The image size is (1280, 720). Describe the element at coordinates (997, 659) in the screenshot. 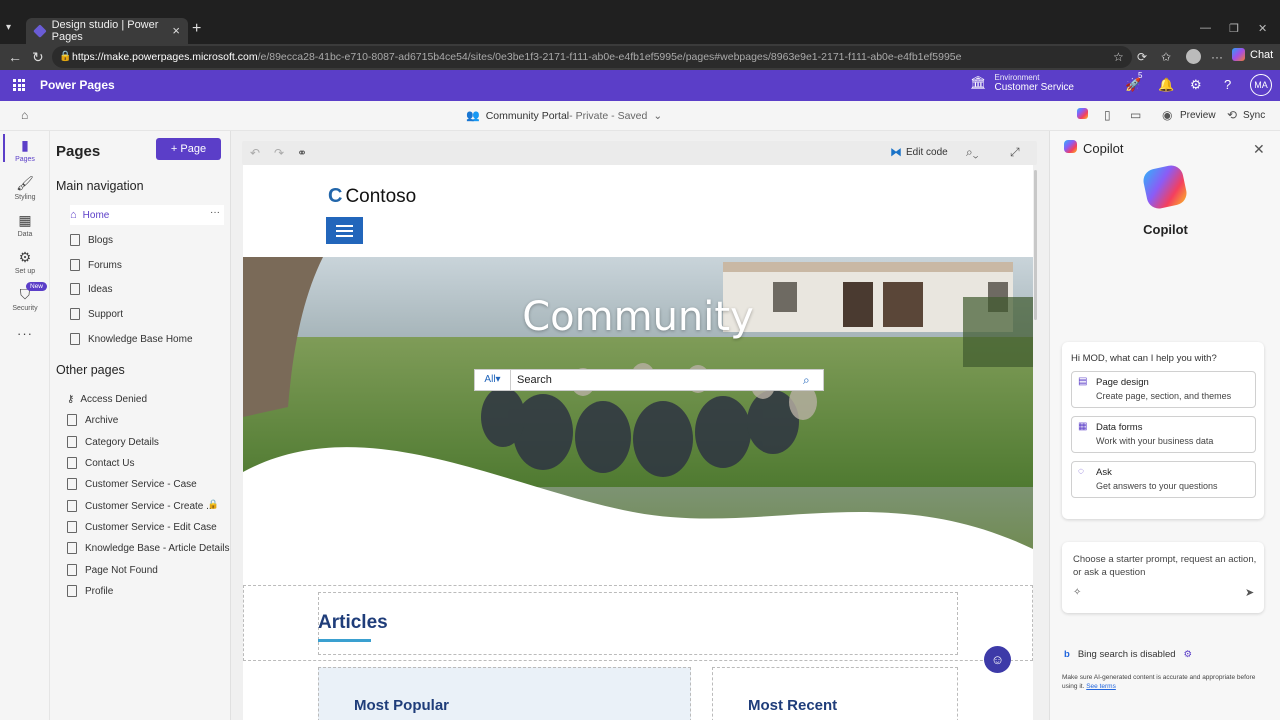

I see `chatbot-icon: ☺` at that location.